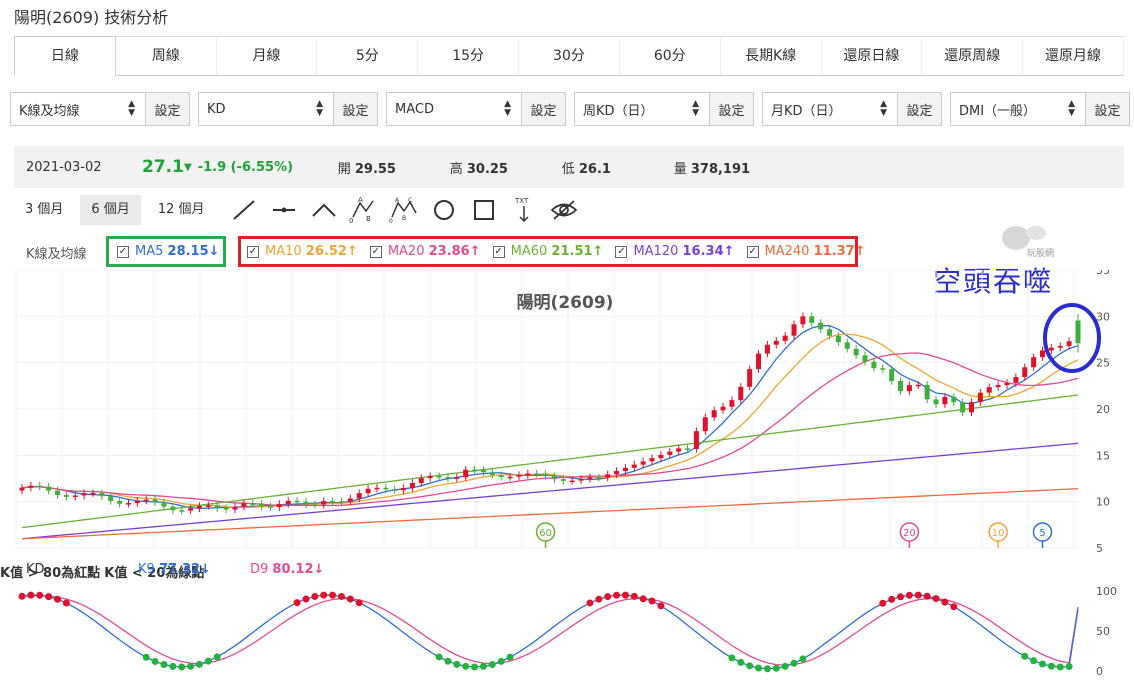 The width and height of the screenshot is (1134, 681). I want to click on indicator-select-5: 月KD（日） ▲ ▼, so click(830, 109).